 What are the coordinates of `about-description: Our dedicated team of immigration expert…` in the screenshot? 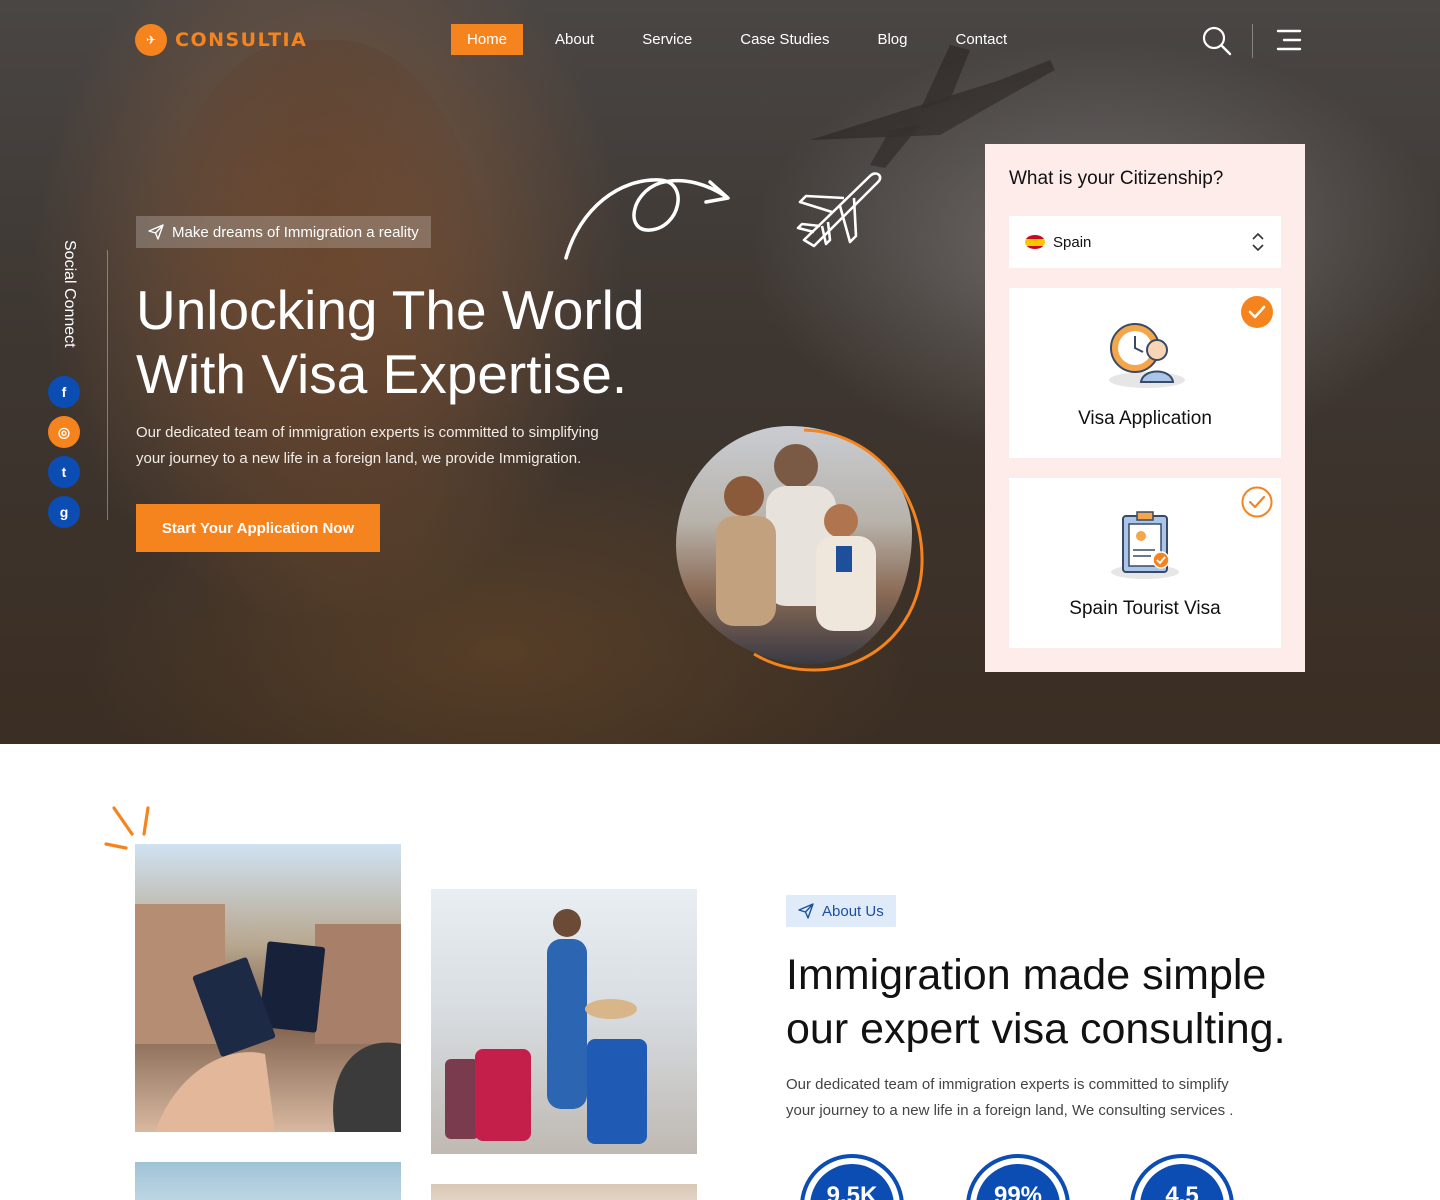 It's located at (1010, 1097).